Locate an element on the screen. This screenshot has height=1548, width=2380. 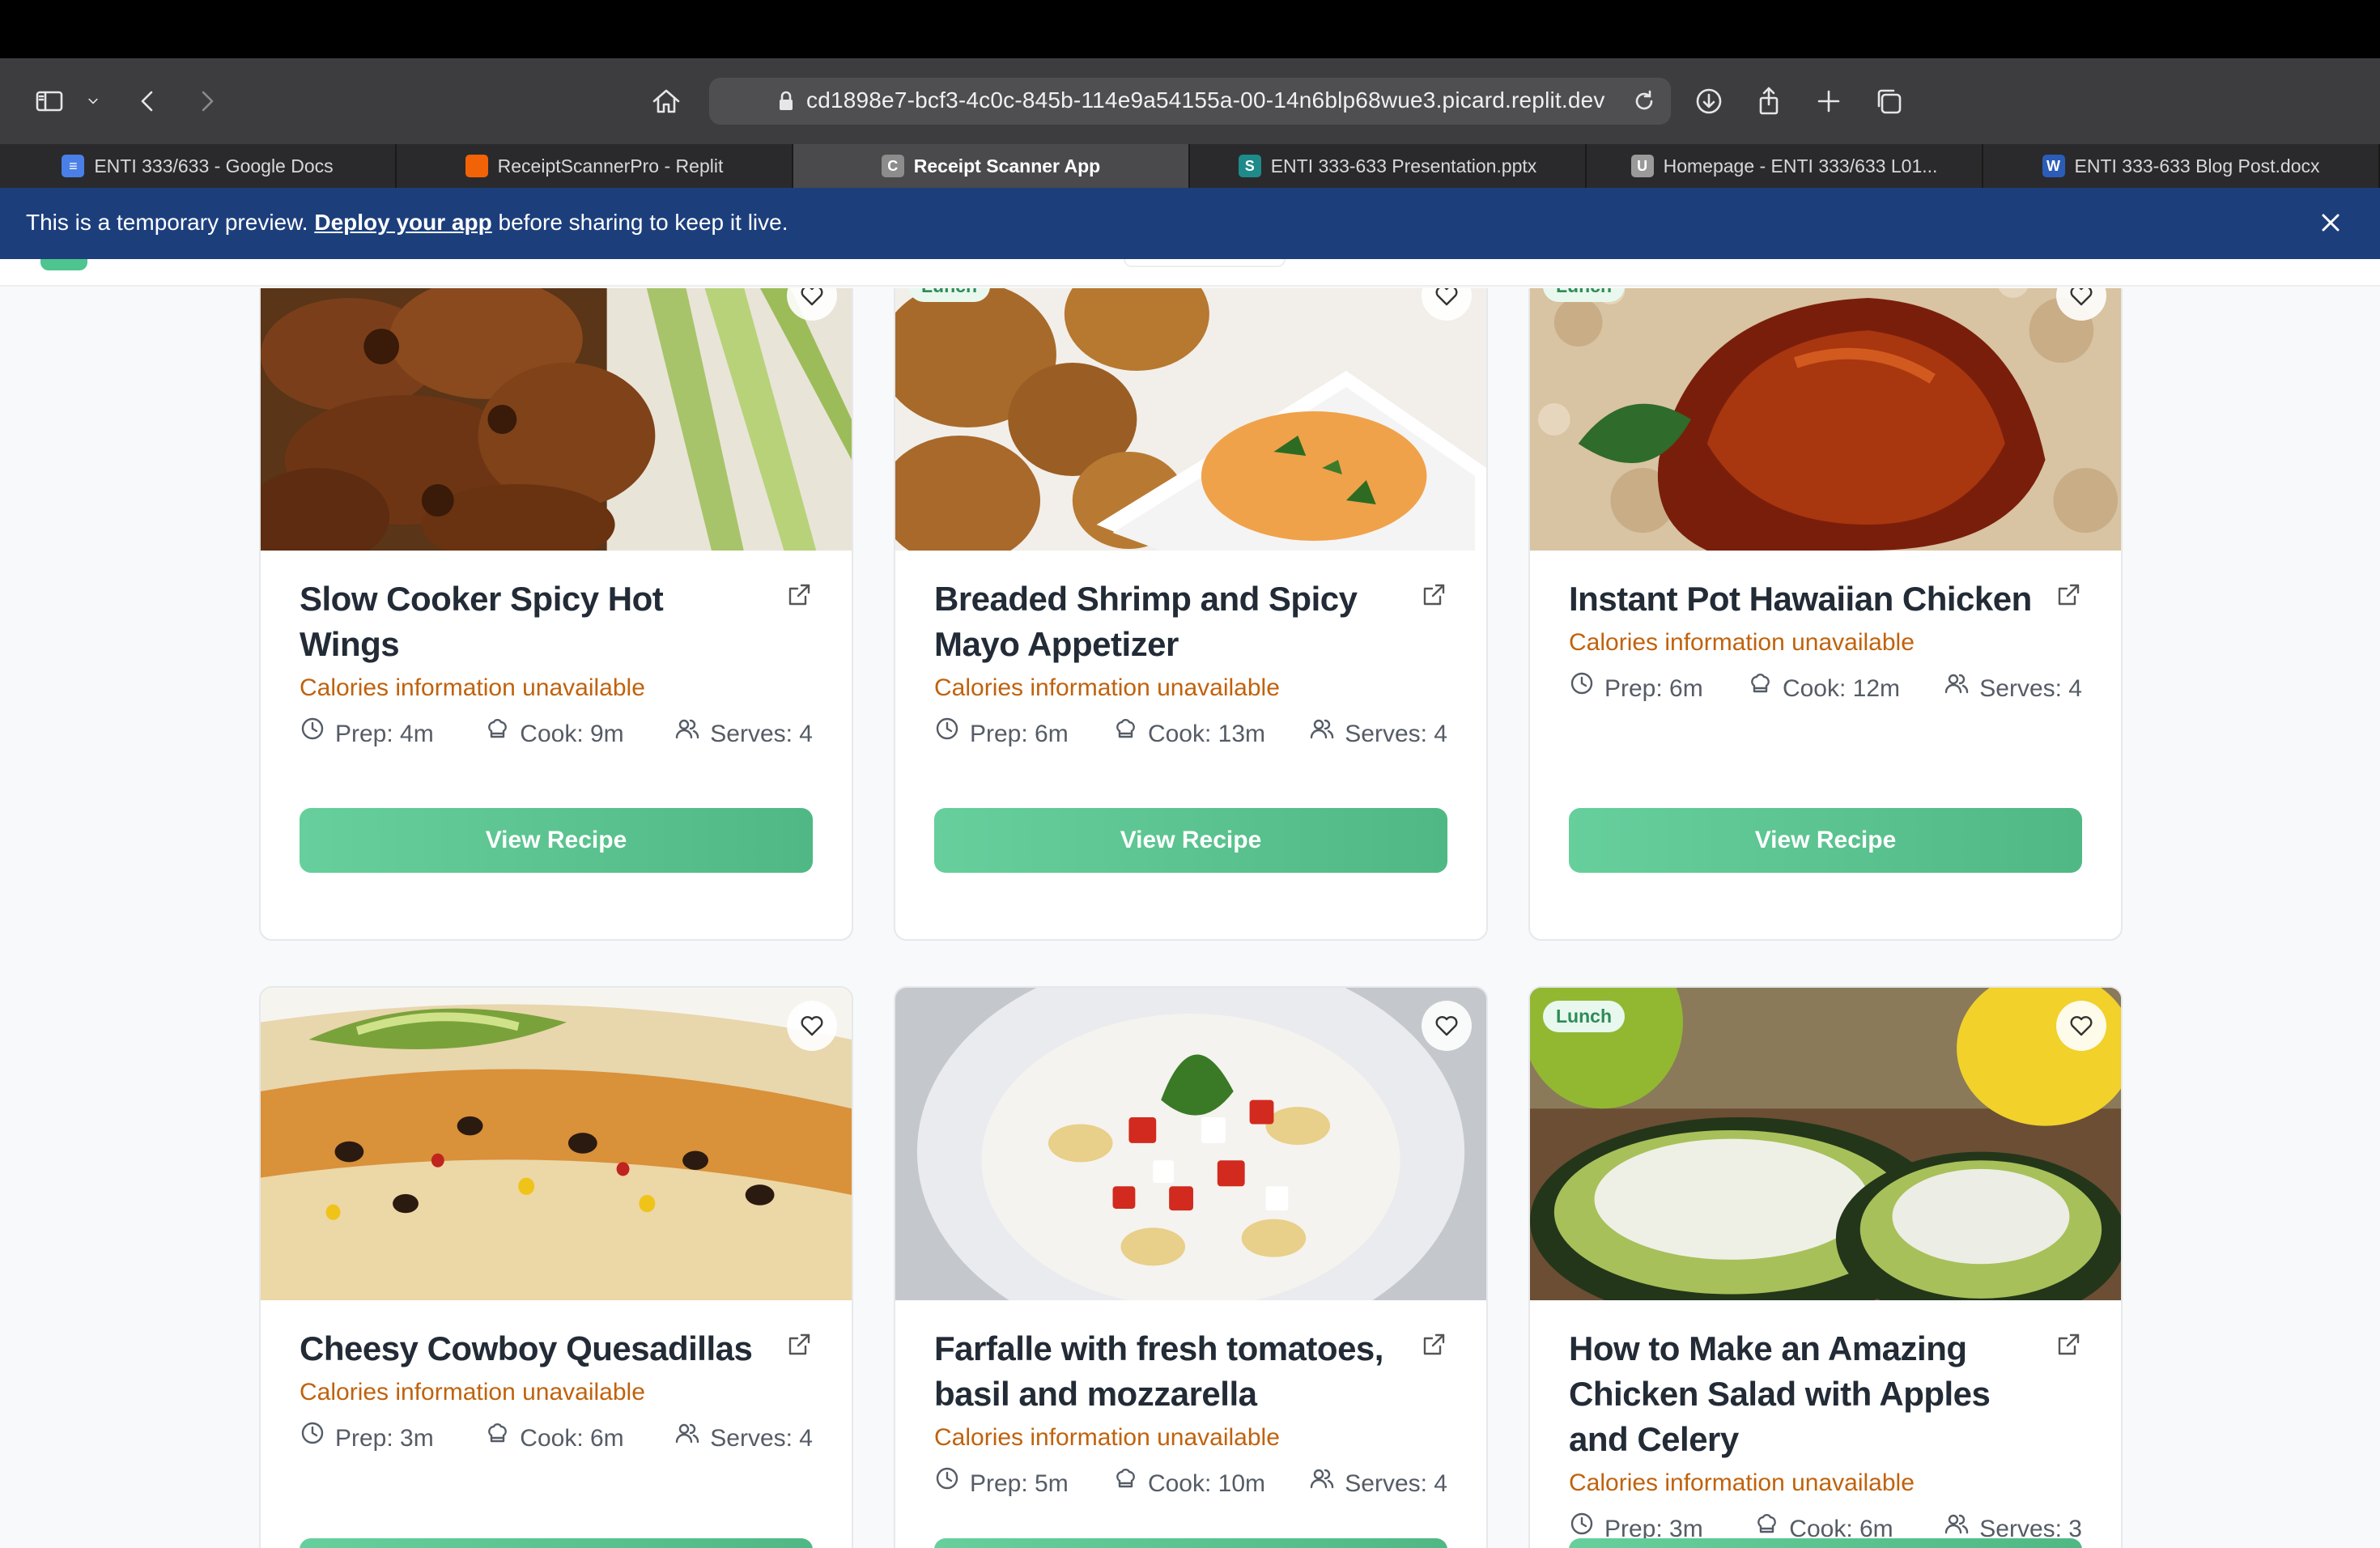
new-tab-plus-icon is located at coordinates (1829, 101).